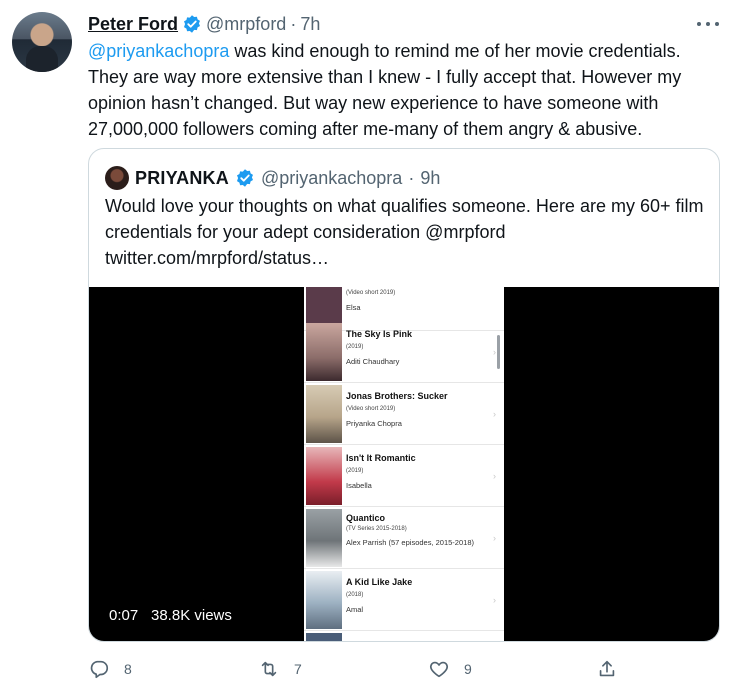 This screenshot has width=737, height=695. I want to click on avatar-figure, so click(42, 59).